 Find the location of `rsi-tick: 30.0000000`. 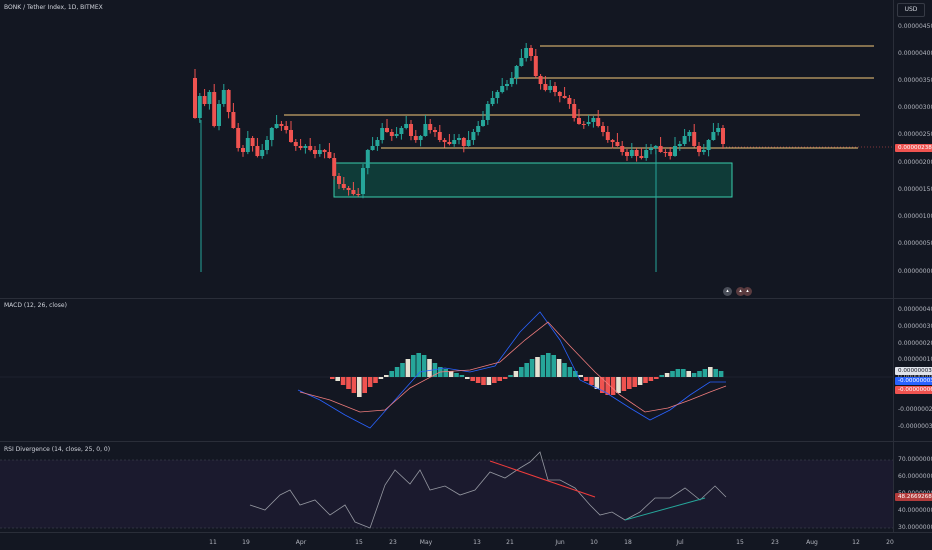

rsi-tick: 30.0000000 is located at coordinates (915, 527).